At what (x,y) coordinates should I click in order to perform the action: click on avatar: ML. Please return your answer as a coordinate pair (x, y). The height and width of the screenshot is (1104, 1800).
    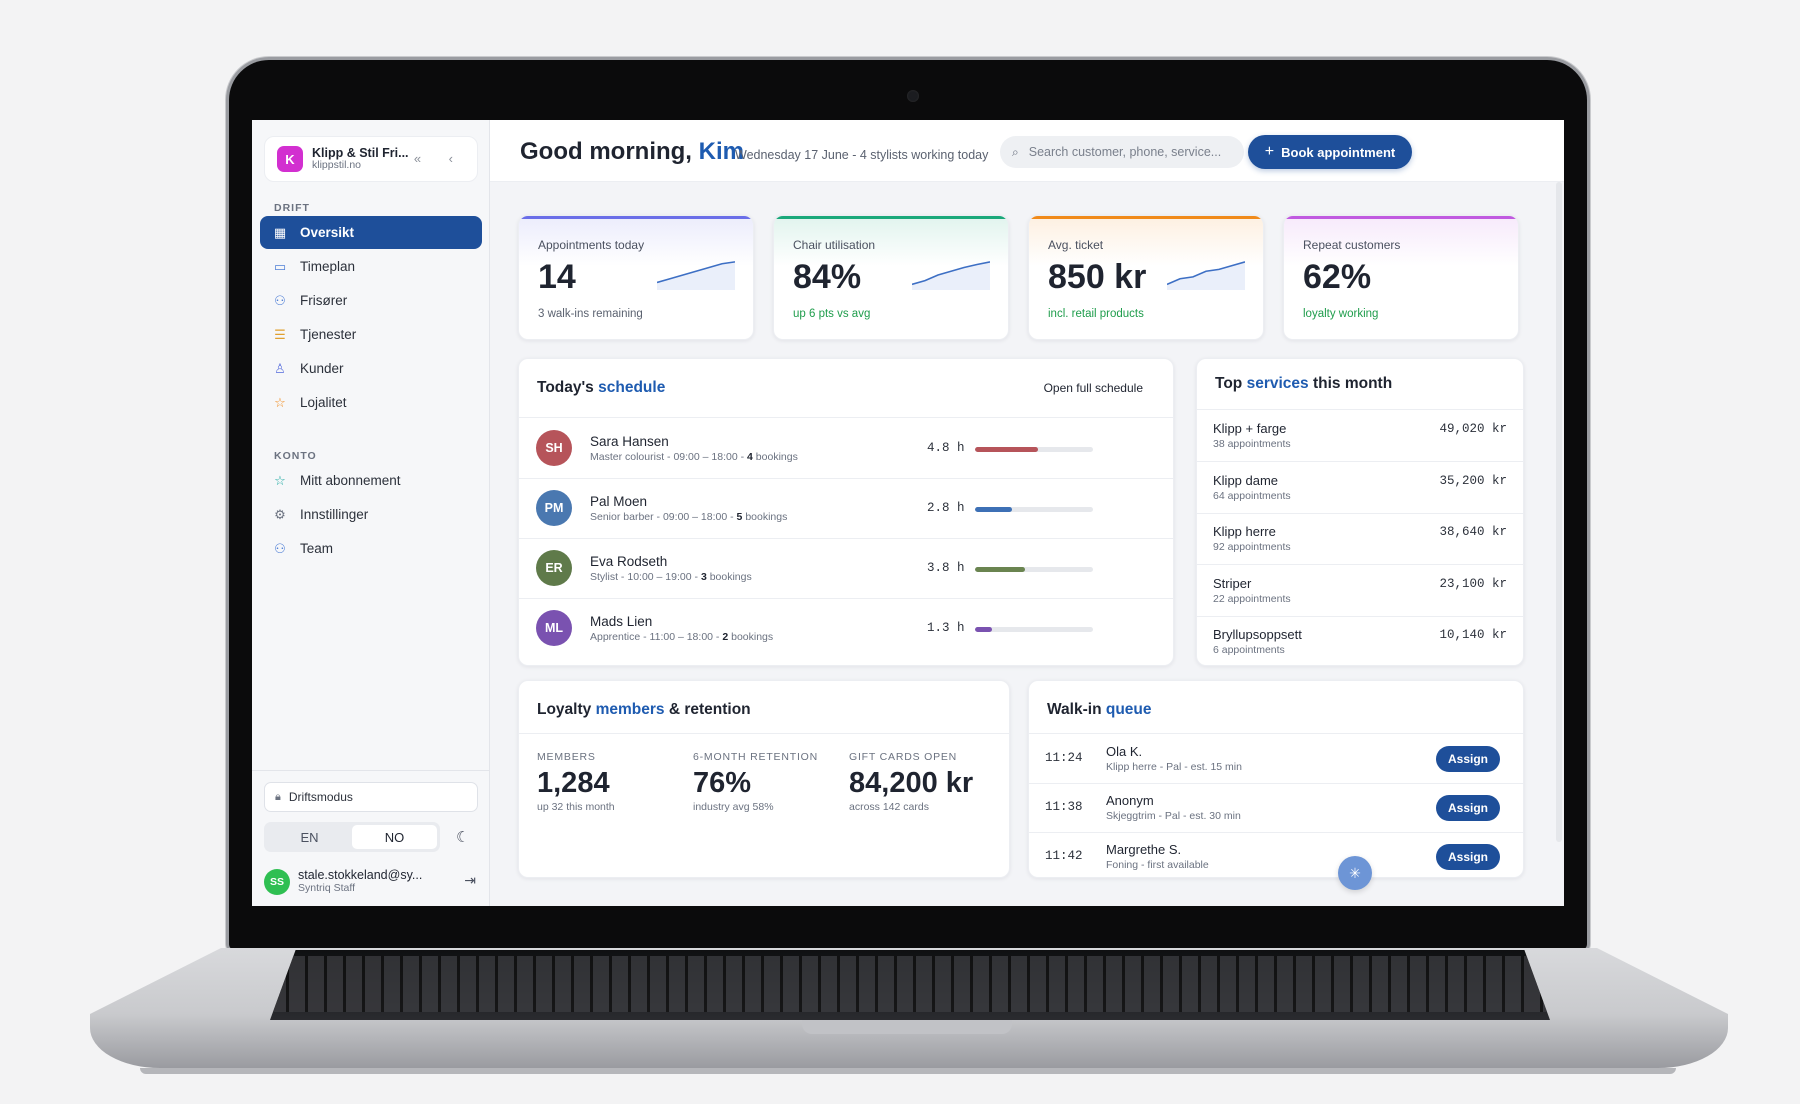
    Looking at the image, I should click on (554, 628).